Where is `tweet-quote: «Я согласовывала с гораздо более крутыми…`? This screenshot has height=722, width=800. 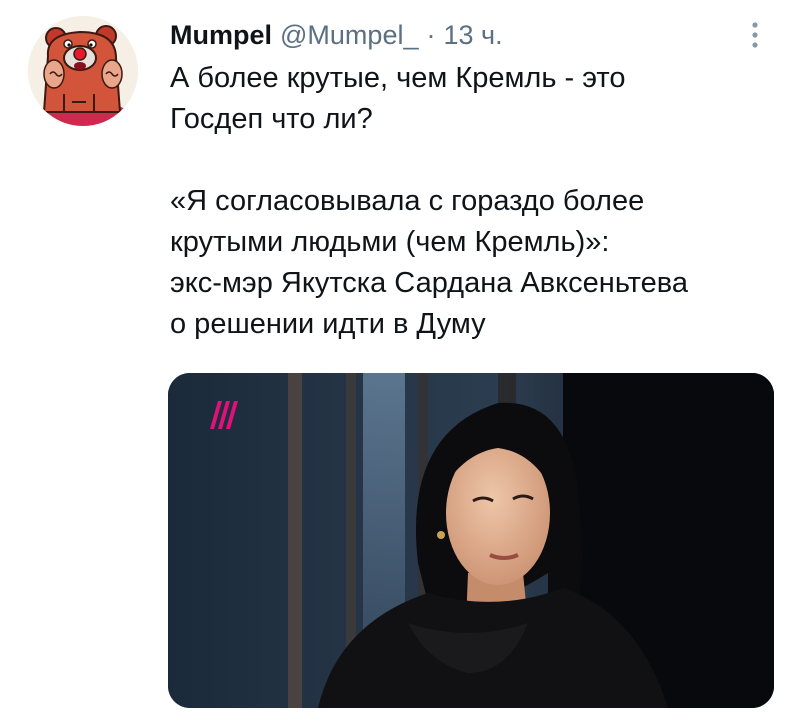
tweet-quote: «Я согласовывала с гораздо более крутыми… is located at coordinates (429, 262).